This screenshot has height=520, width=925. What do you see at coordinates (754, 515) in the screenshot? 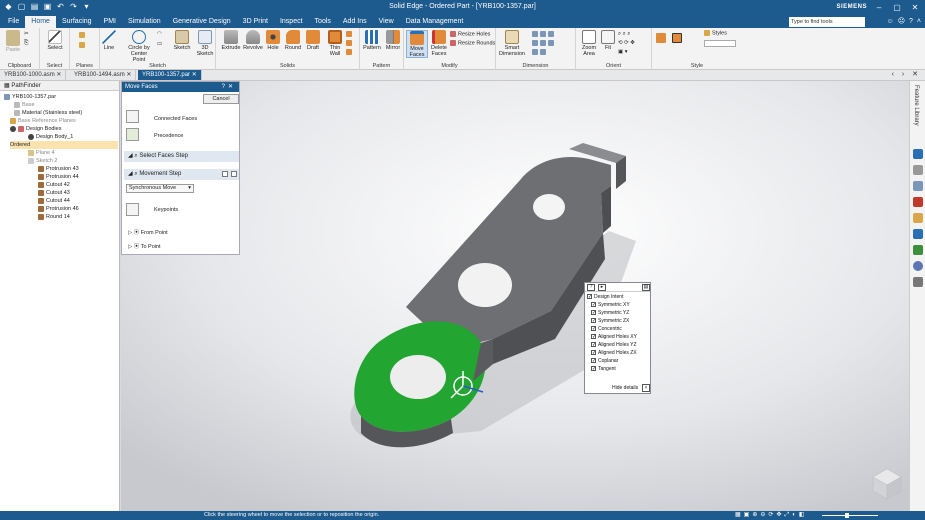
I see `zoom-in-icon: ⊕` at bounding box center [754, 515].